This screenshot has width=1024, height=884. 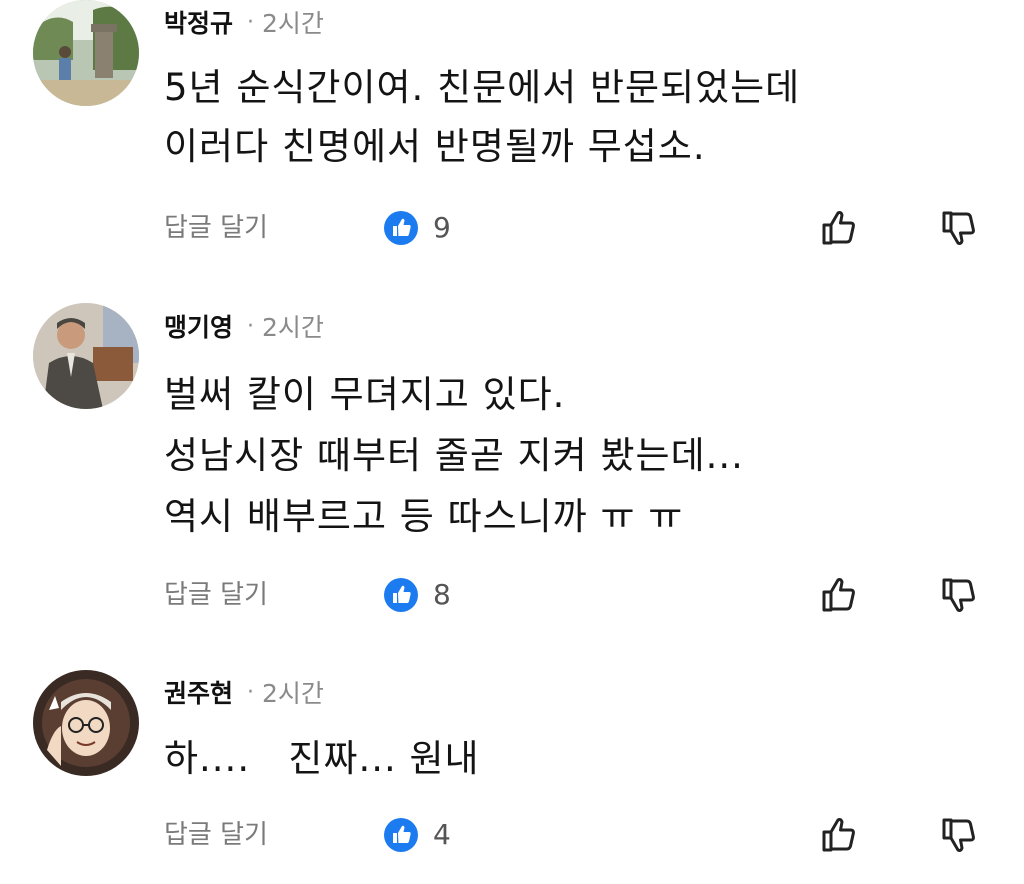 I want to click on comment-header: 권주현 · 2시간, so click(x=244, y=692).